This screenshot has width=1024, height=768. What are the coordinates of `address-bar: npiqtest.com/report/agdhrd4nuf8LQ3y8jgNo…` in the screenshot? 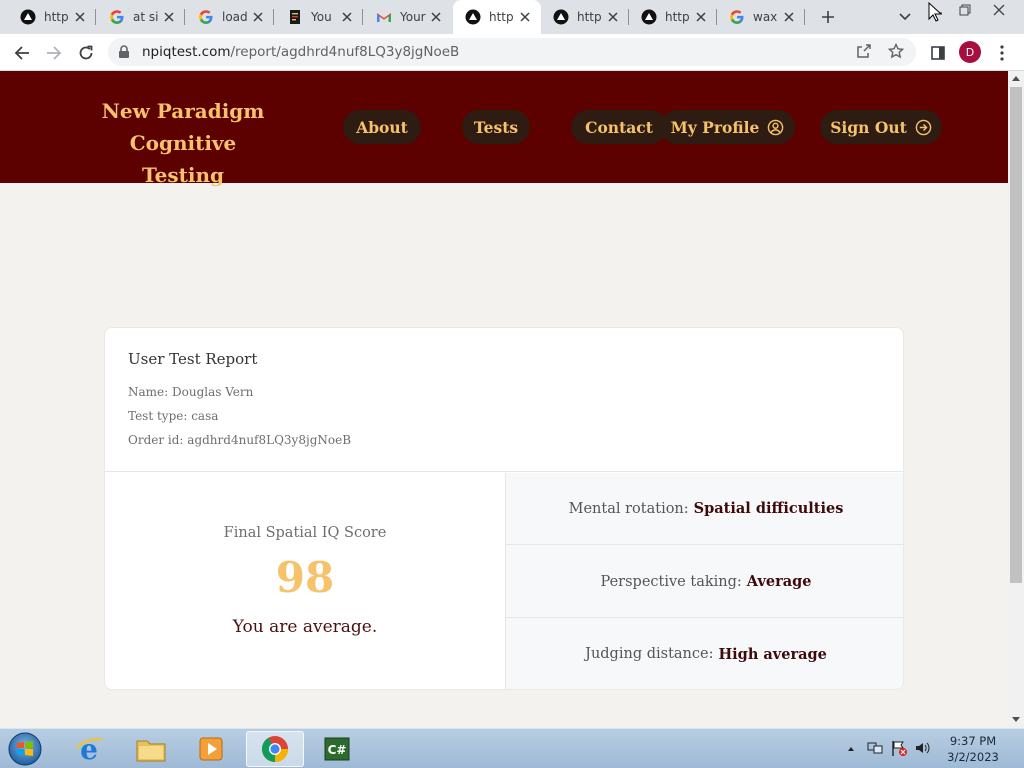 It's located at (512, 52).